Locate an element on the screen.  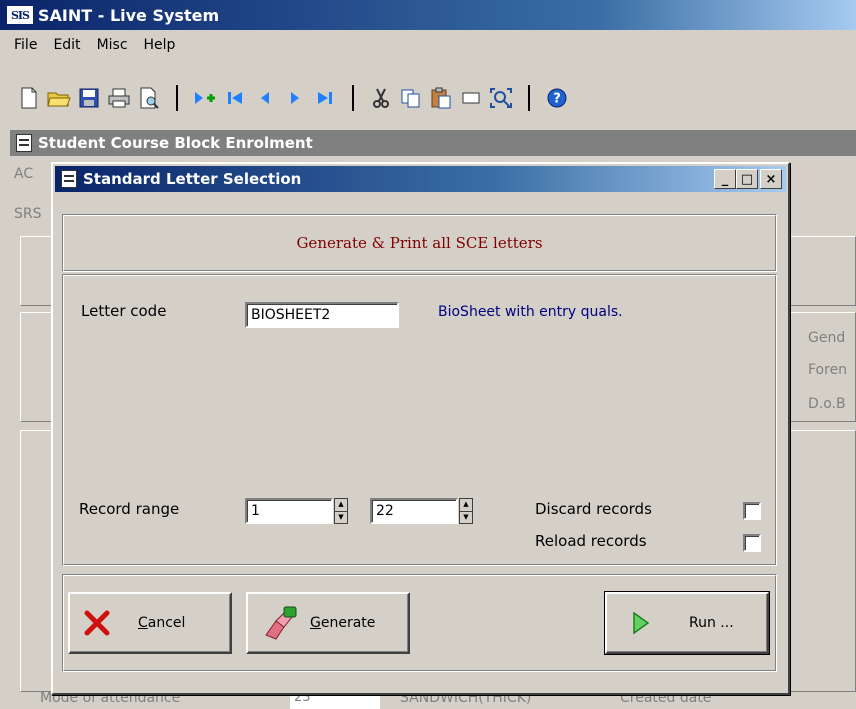
menu-file: File is located at coordinates (25, 45).